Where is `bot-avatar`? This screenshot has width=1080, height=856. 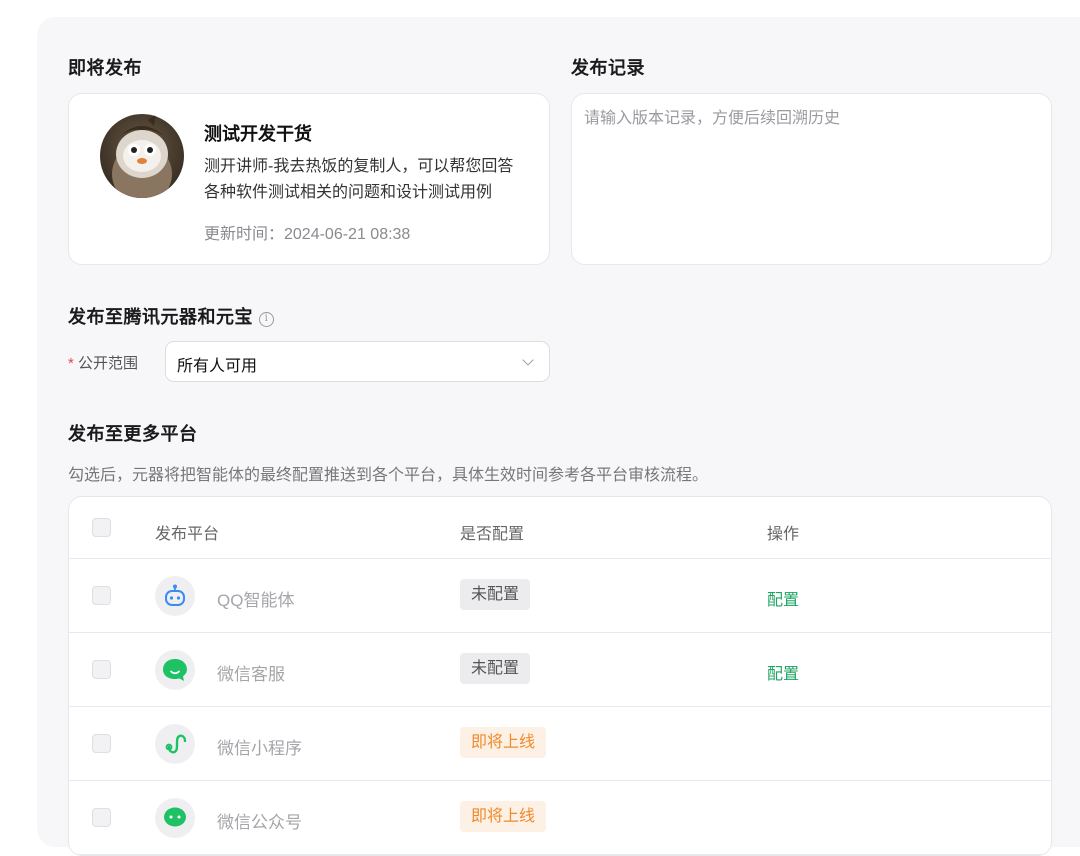 bot-avatar is located at coordinates (142, 156).